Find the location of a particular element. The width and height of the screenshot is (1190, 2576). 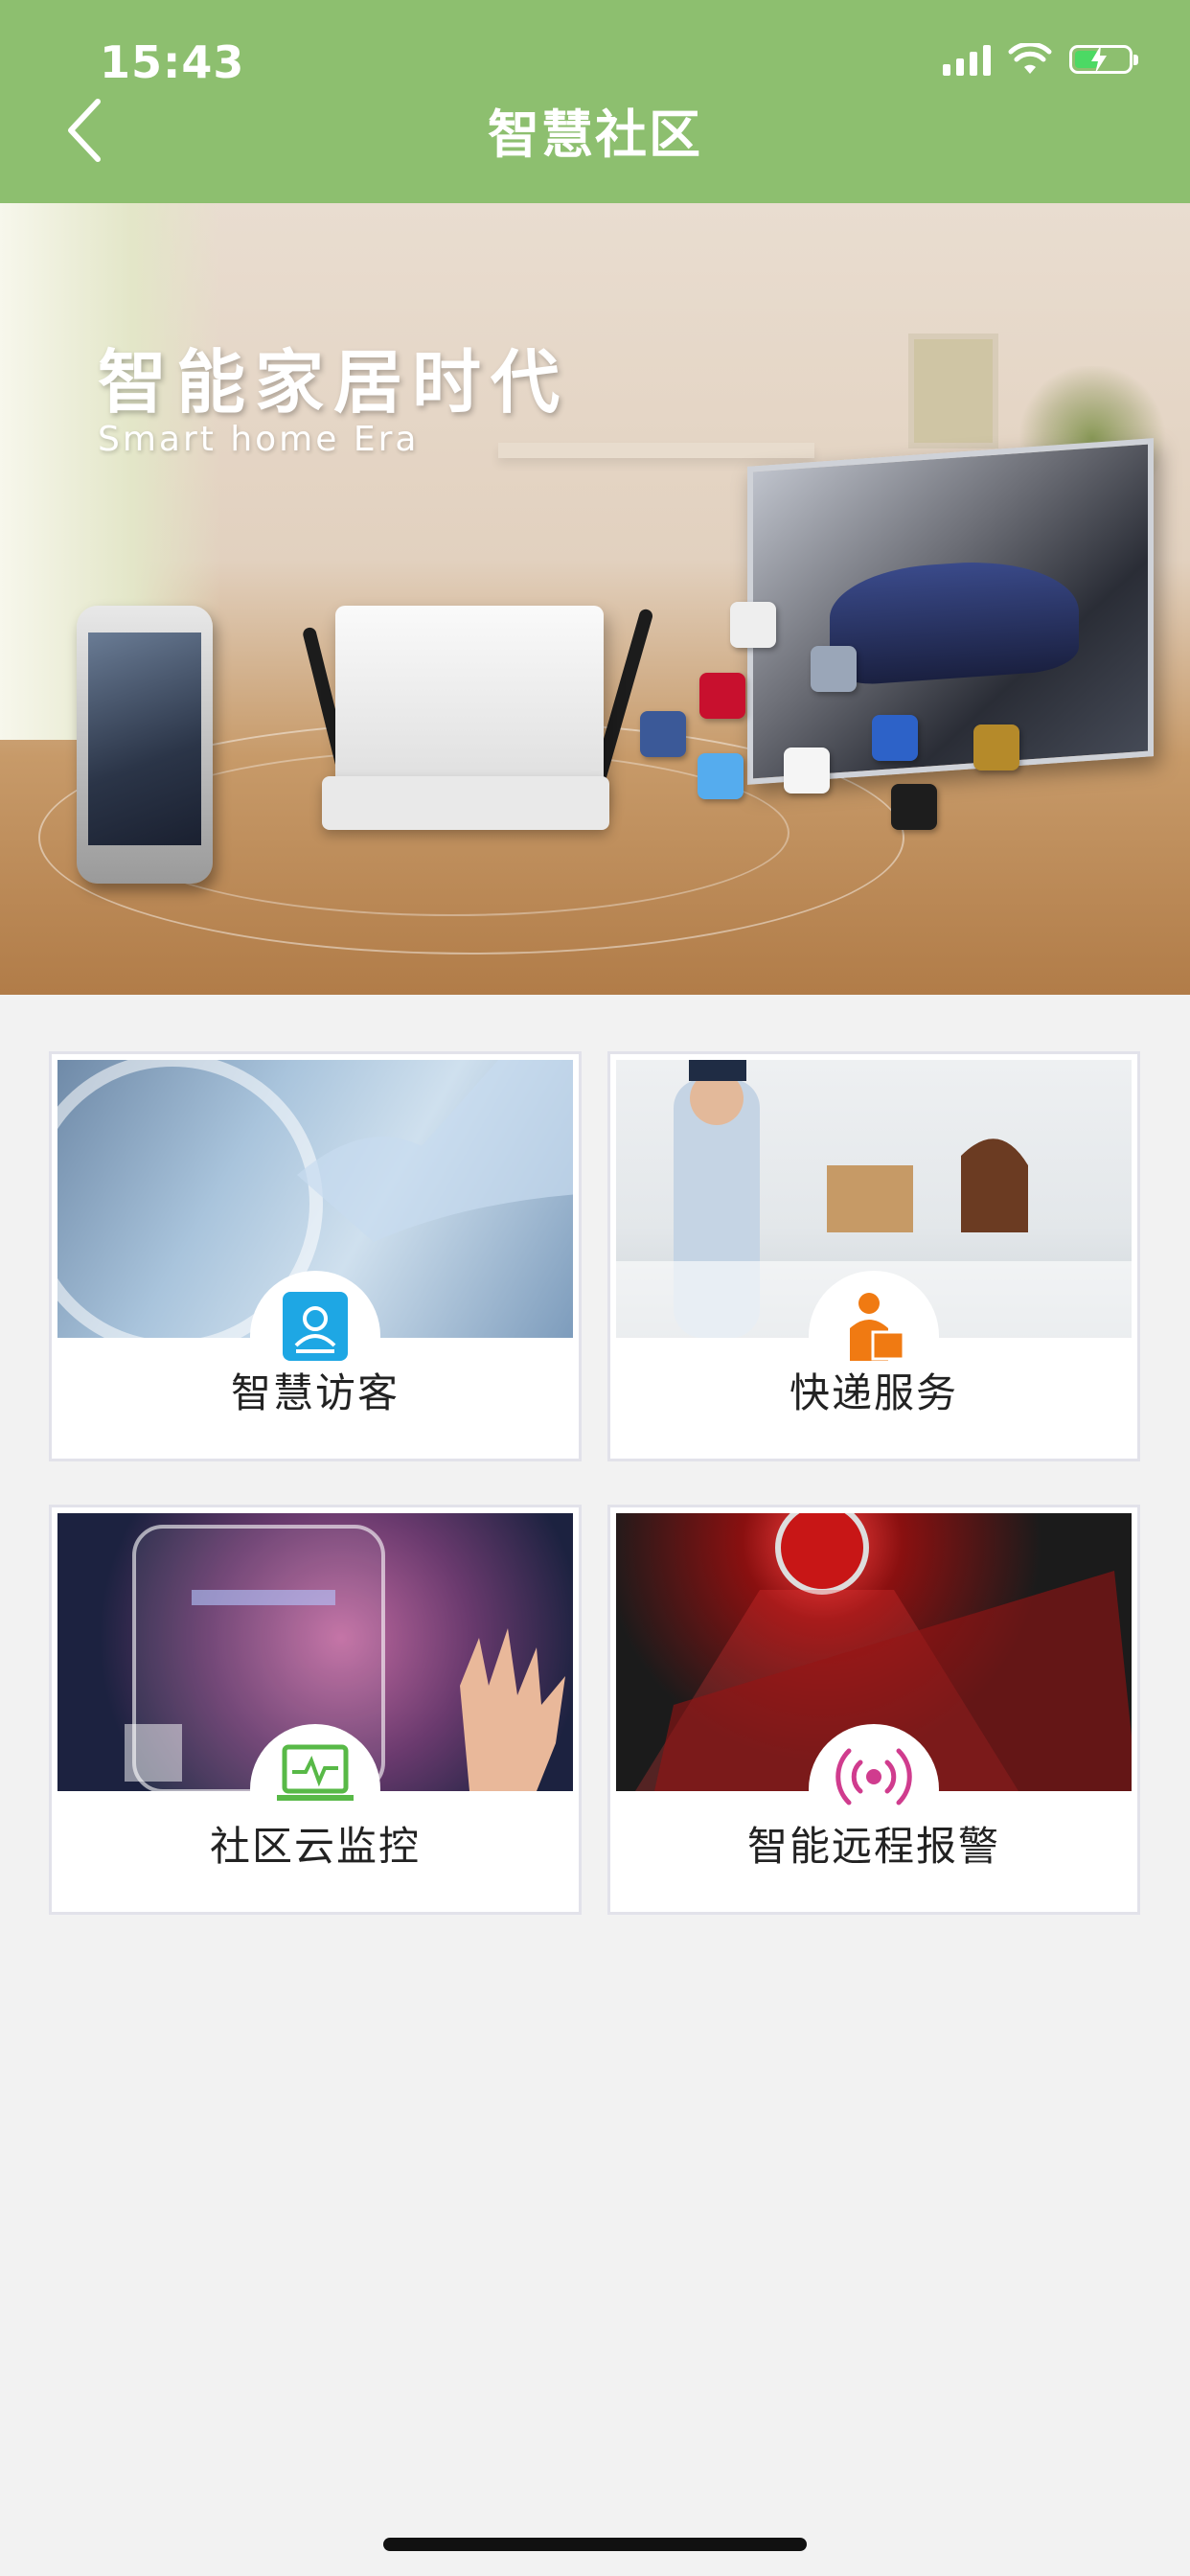

status-icons is located at coordinates (1040, 59).